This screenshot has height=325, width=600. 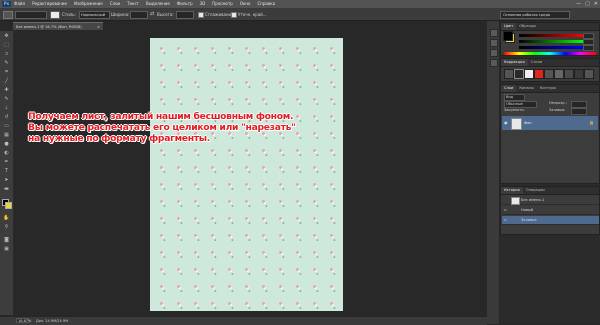 I want to click on red-slider, so click(x=551, y=35).